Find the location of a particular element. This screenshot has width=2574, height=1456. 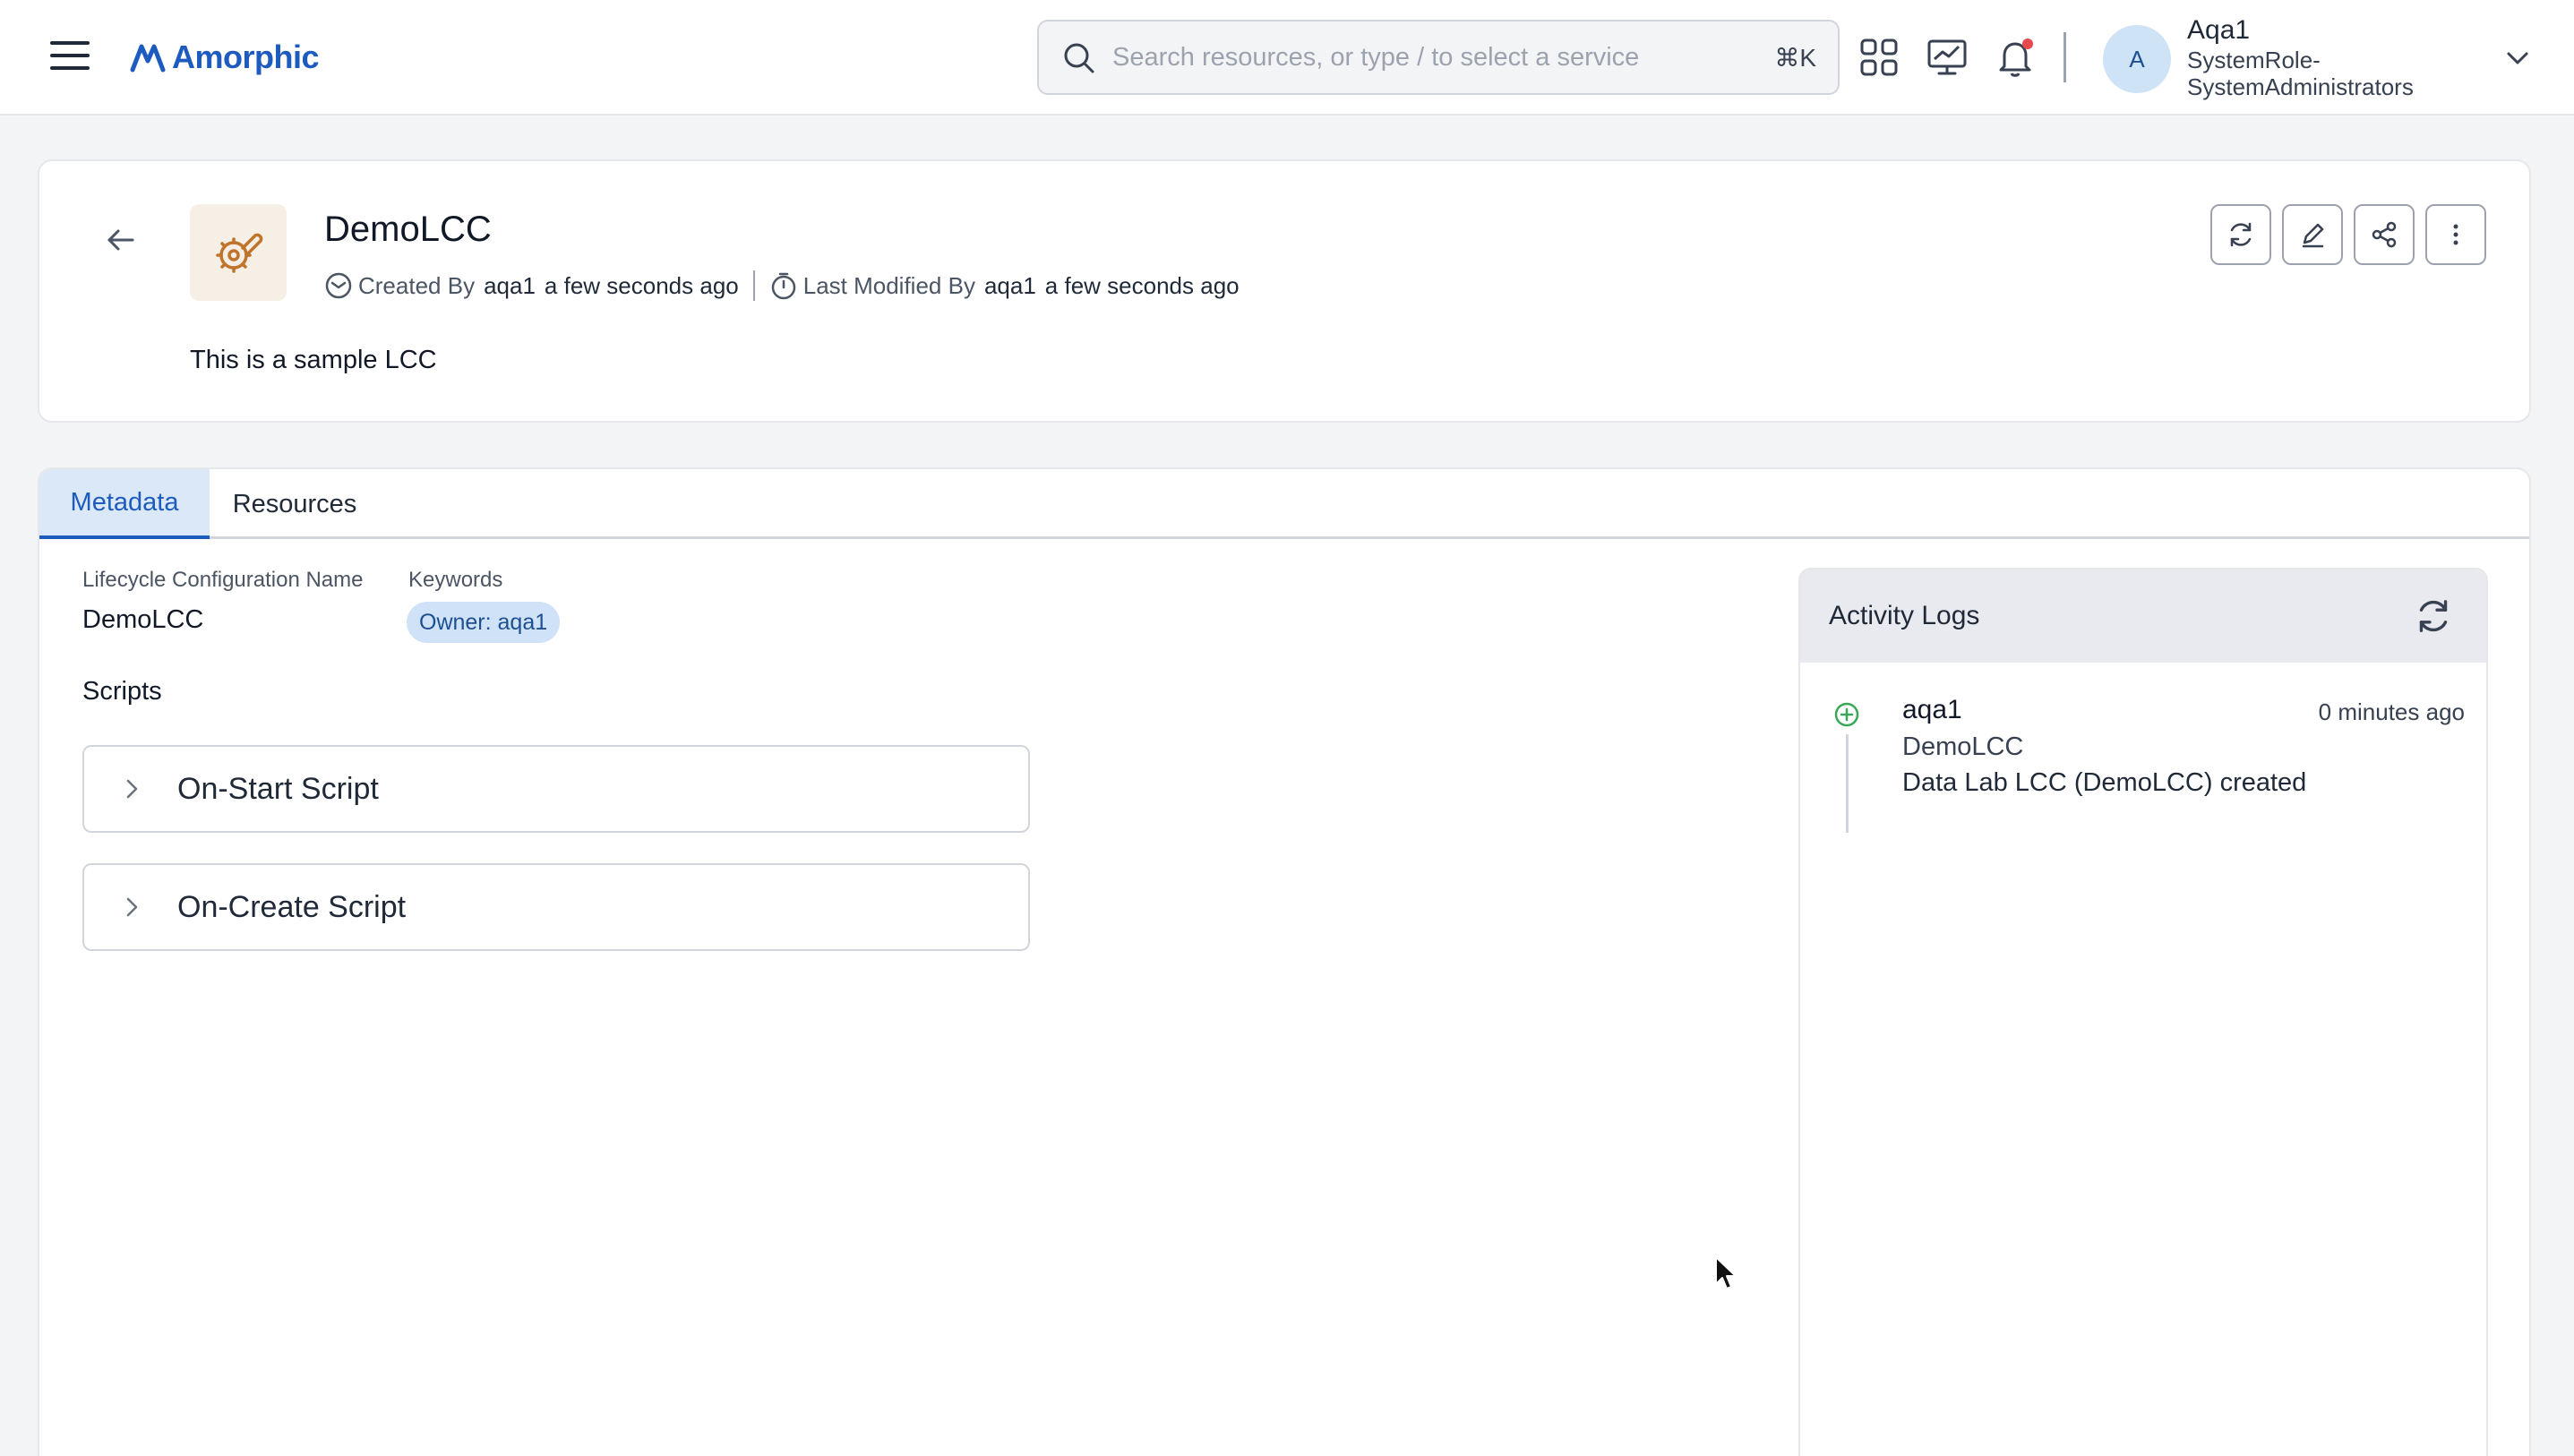

plus-circle-icon is located at coordinates (1846, 714).